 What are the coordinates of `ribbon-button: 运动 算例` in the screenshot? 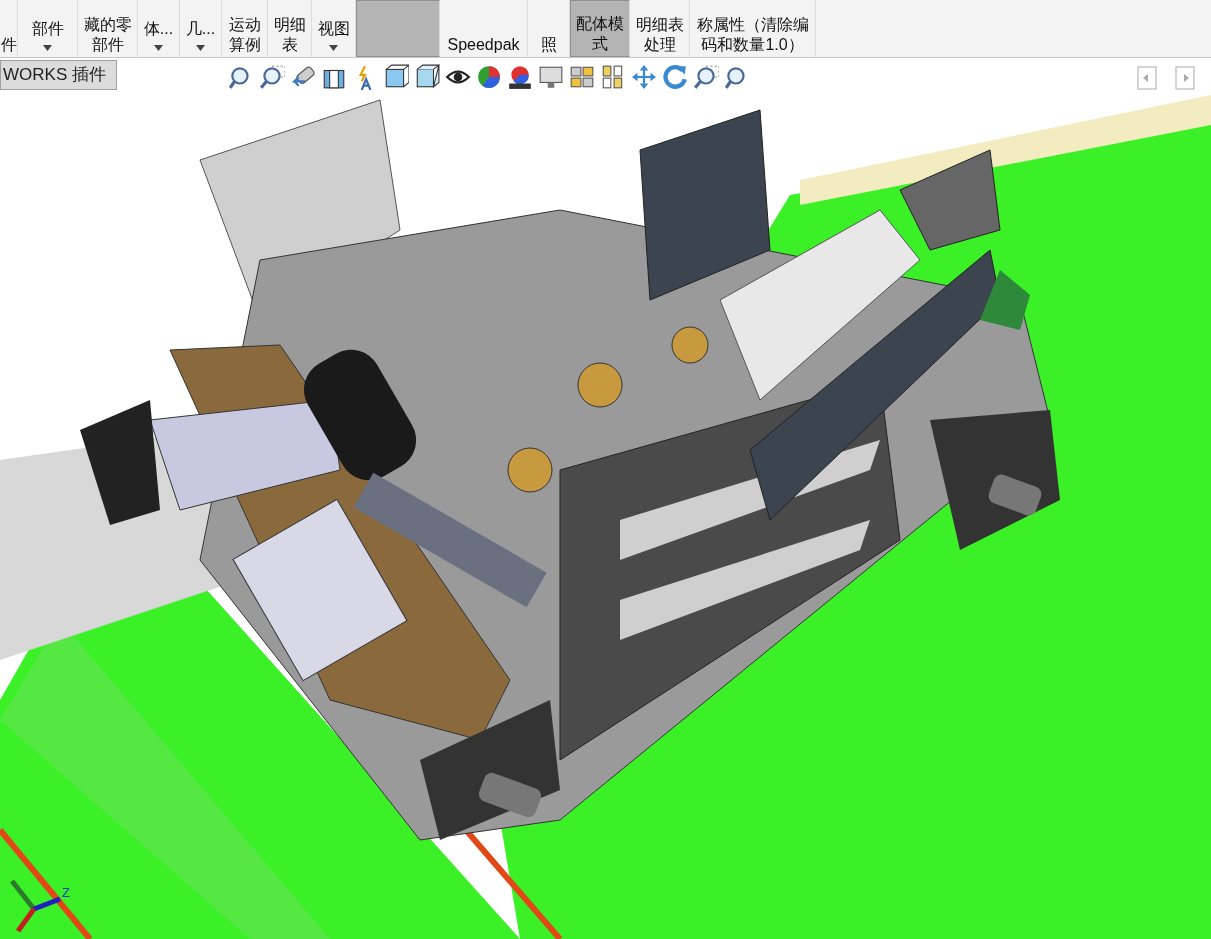 It's located at (245, 28).